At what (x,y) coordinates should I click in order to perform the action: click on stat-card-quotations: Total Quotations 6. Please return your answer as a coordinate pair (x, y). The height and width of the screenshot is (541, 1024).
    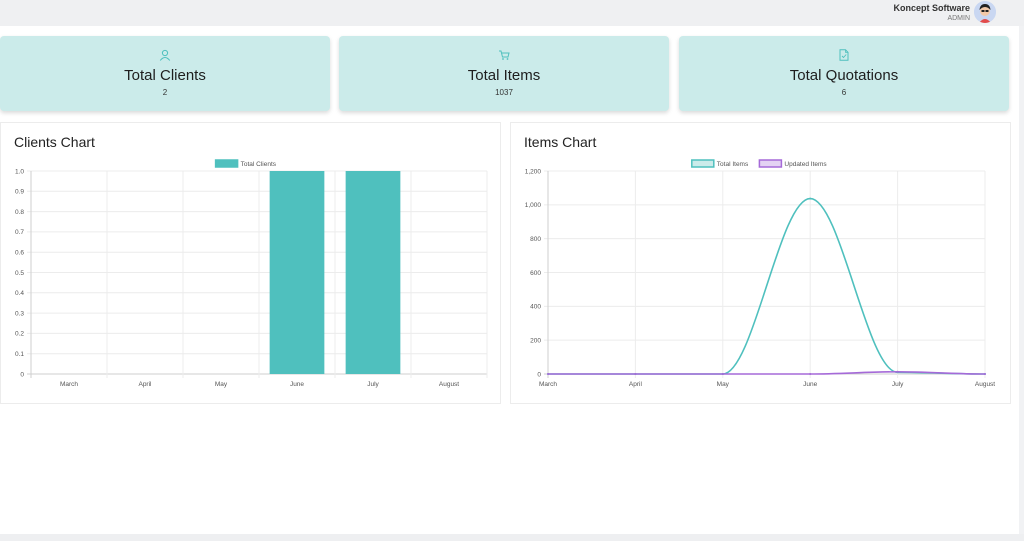
    Looking at the image, I should click on (844, 73).